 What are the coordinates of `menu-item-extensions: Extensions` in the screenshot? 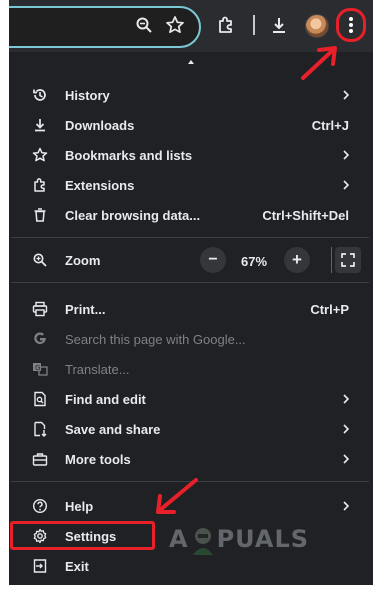 It's located at (190, 185).